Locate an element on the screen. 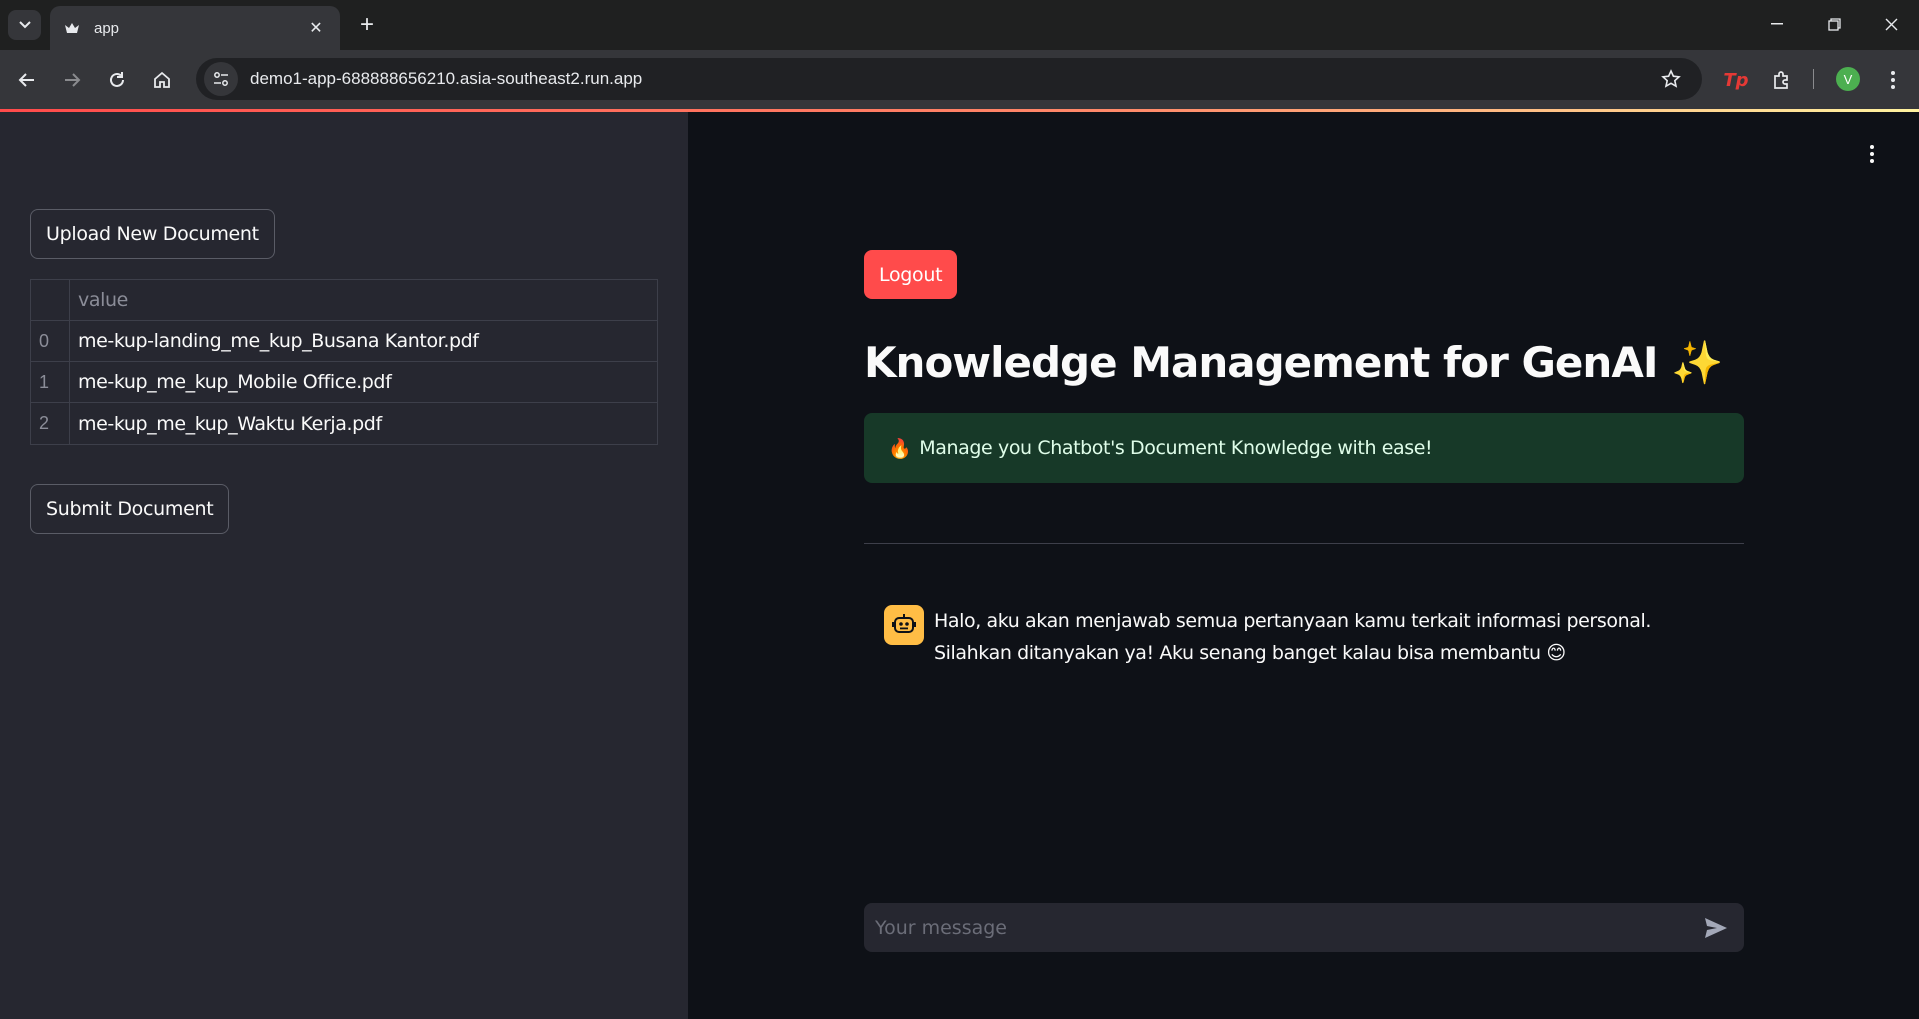 Image resolution: width=1919 pixels, height=1019 pixels. close-tab-icon: ✕ is located at coordinates (316, 28).